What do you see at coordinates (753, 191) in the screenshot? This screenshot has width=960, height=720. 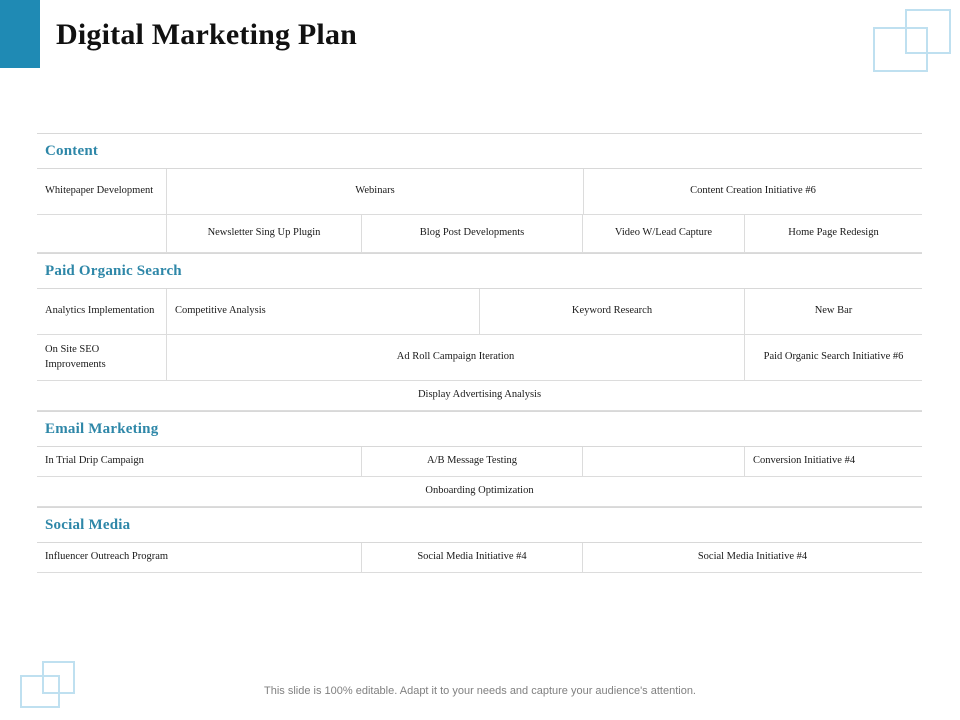 I see `table-cell: Content Creation Initiative #6` at bounding box center [753, 191].